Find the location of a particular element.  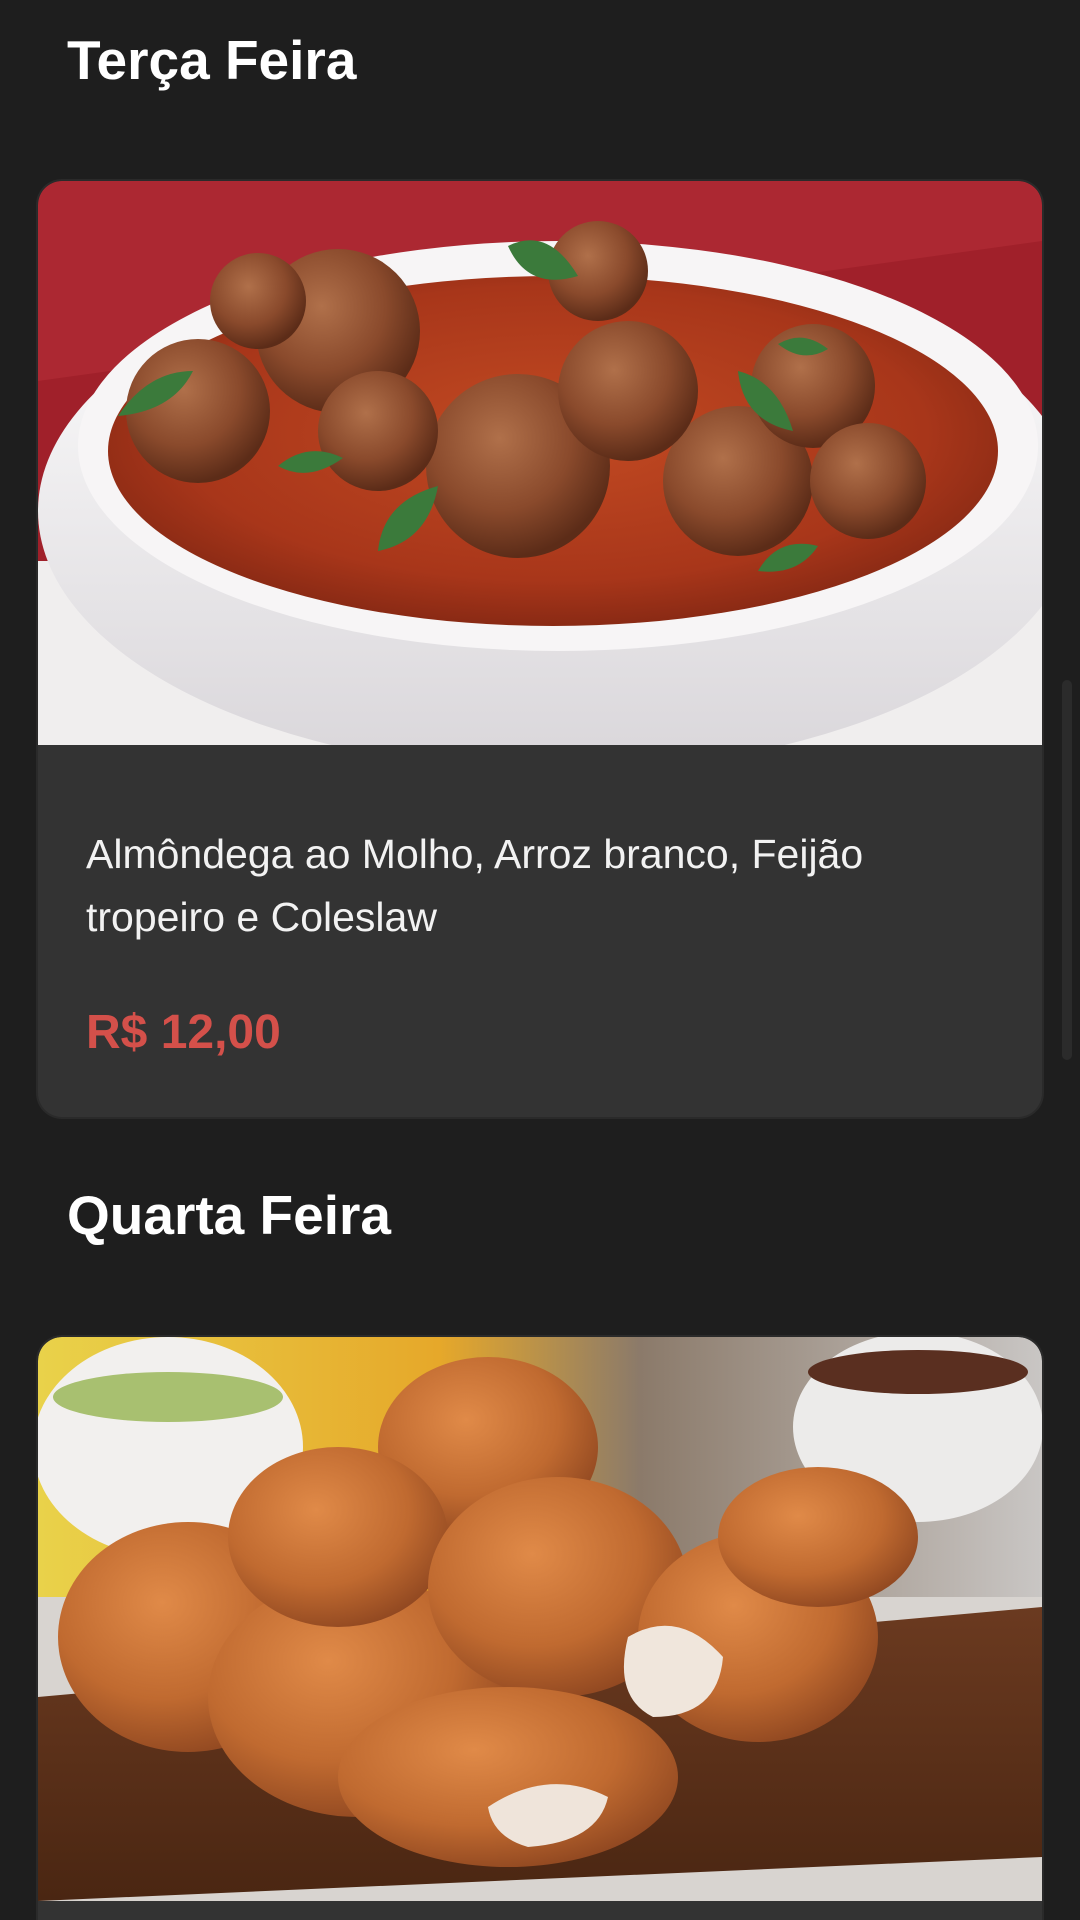

scrollbar is located at coordinates (1067, 870).